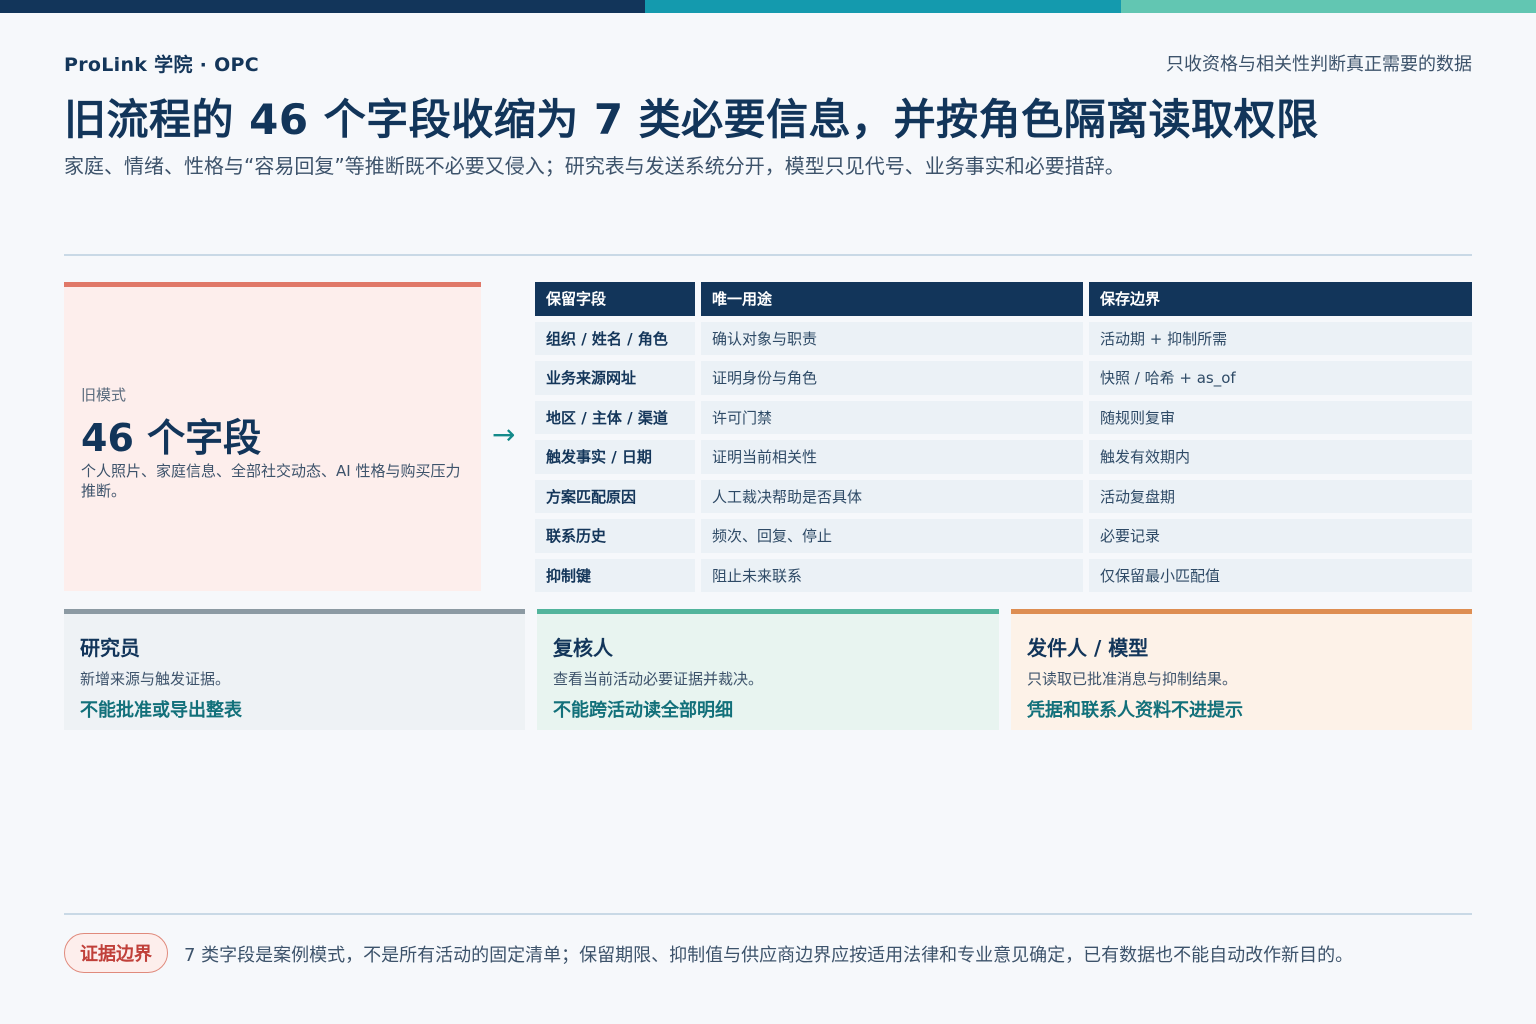 The image size is (1536, 1024). What do you see at coordinates (768, 914) in the screenshot?
I see `divider-bottom` at bounding box center [768, 914].